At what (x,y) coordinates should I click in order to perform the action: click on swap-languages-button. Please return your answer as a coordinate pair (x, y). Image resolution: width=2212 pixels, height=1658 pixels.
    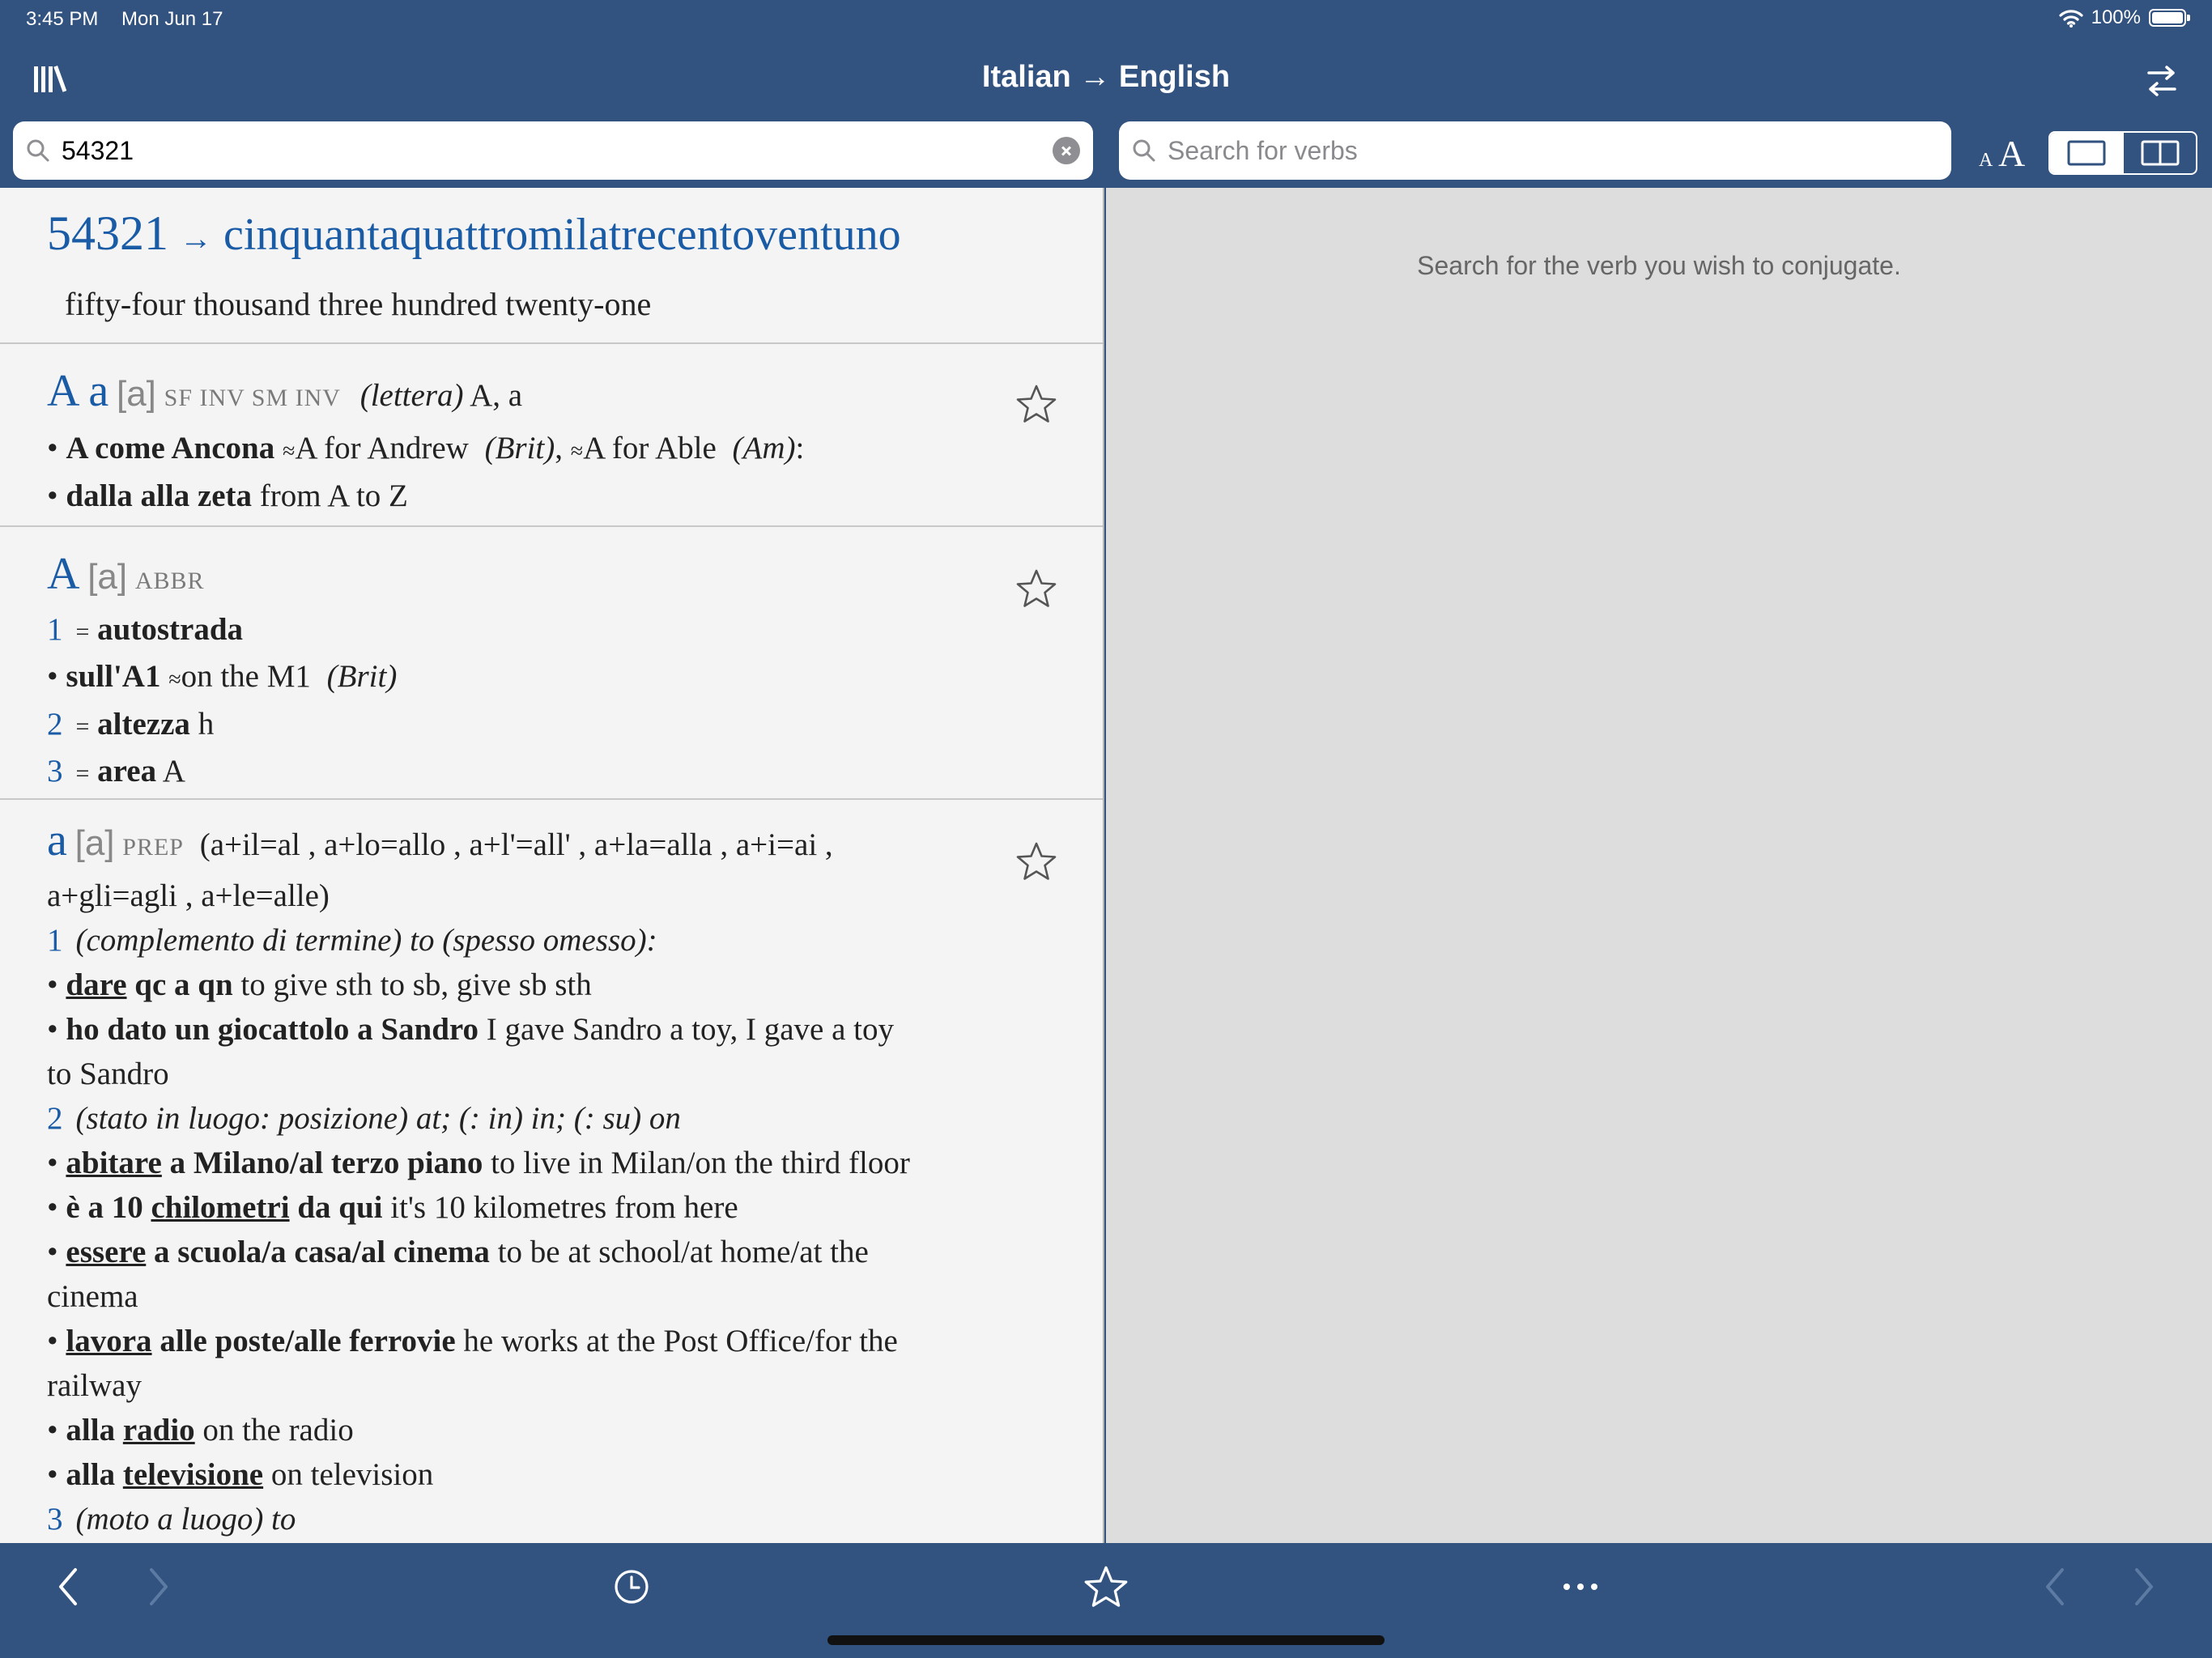
    Looking at the image, I should click on (2162, 81).